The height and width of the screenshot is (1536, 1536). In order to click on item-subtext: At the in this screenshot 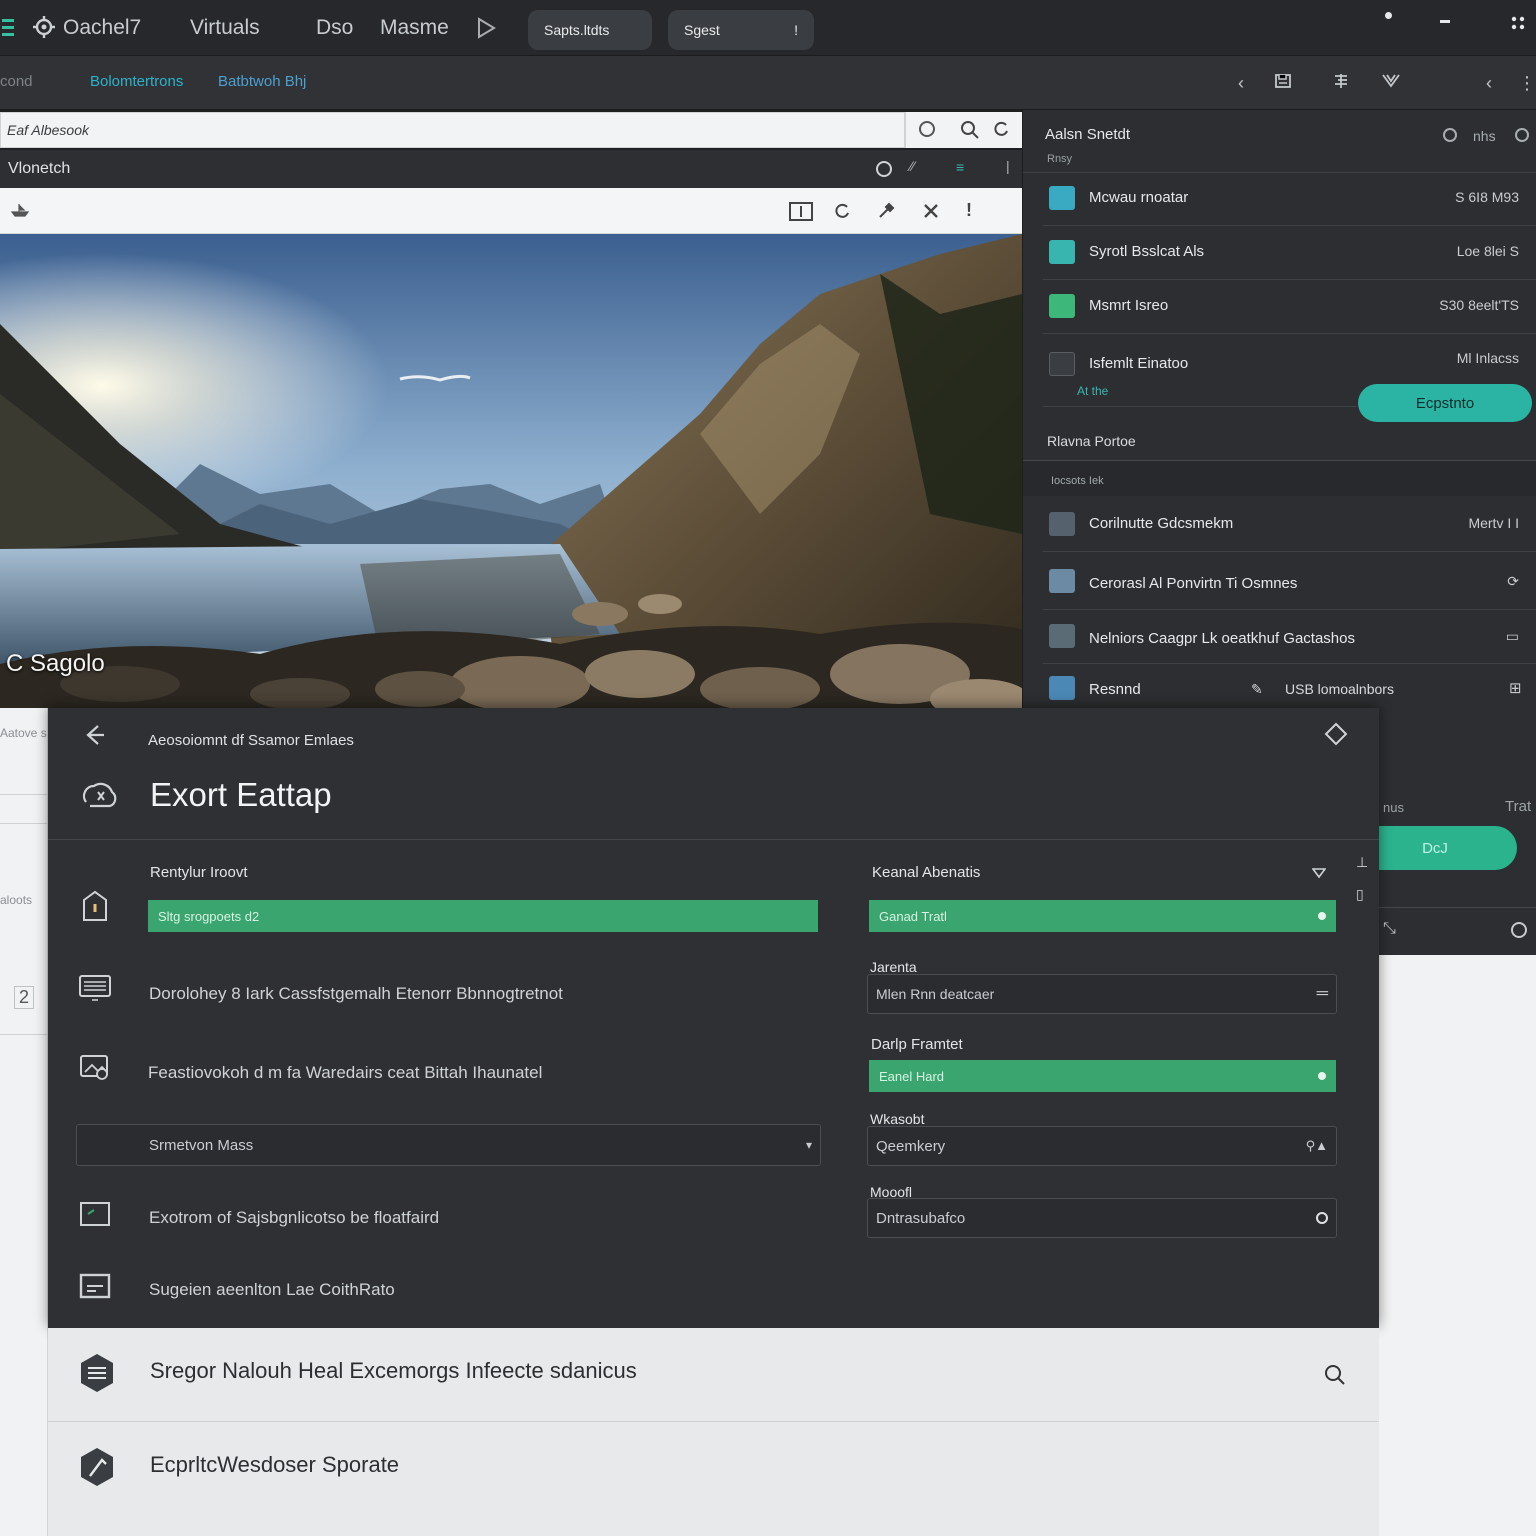, I will do `click(1093, 391)`.